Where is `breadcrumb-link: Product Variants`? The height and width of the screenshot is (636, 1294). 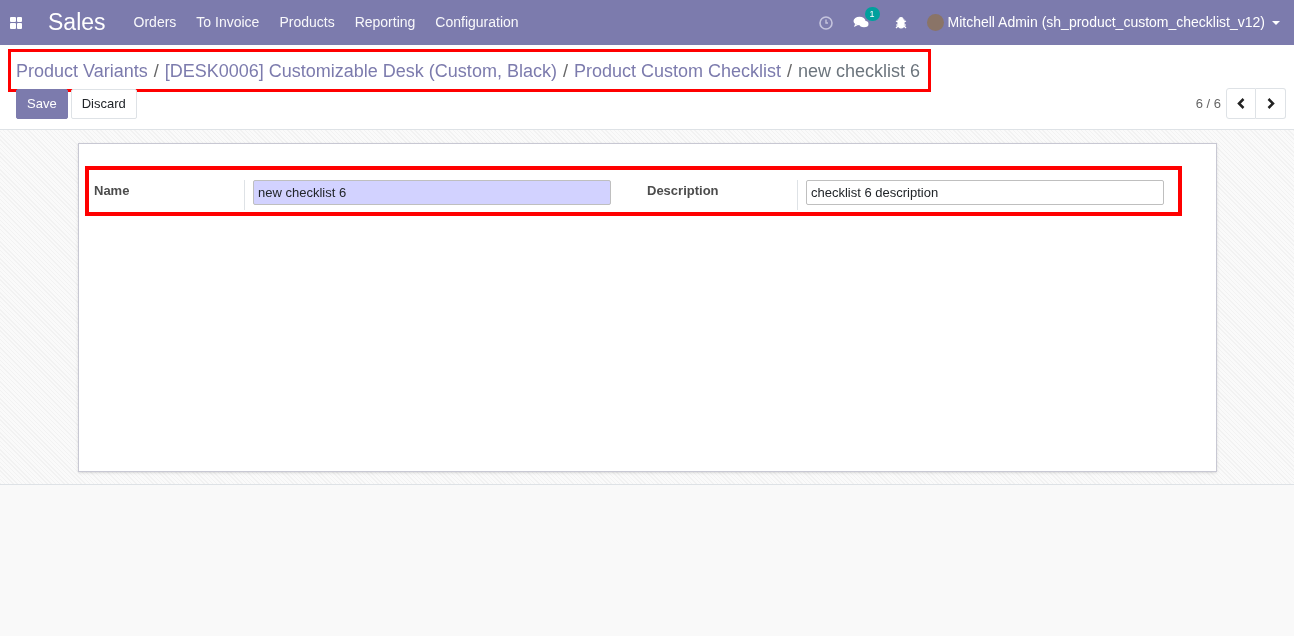 breadcrumb-link: Product Variants is located at coordinates (82, 71).